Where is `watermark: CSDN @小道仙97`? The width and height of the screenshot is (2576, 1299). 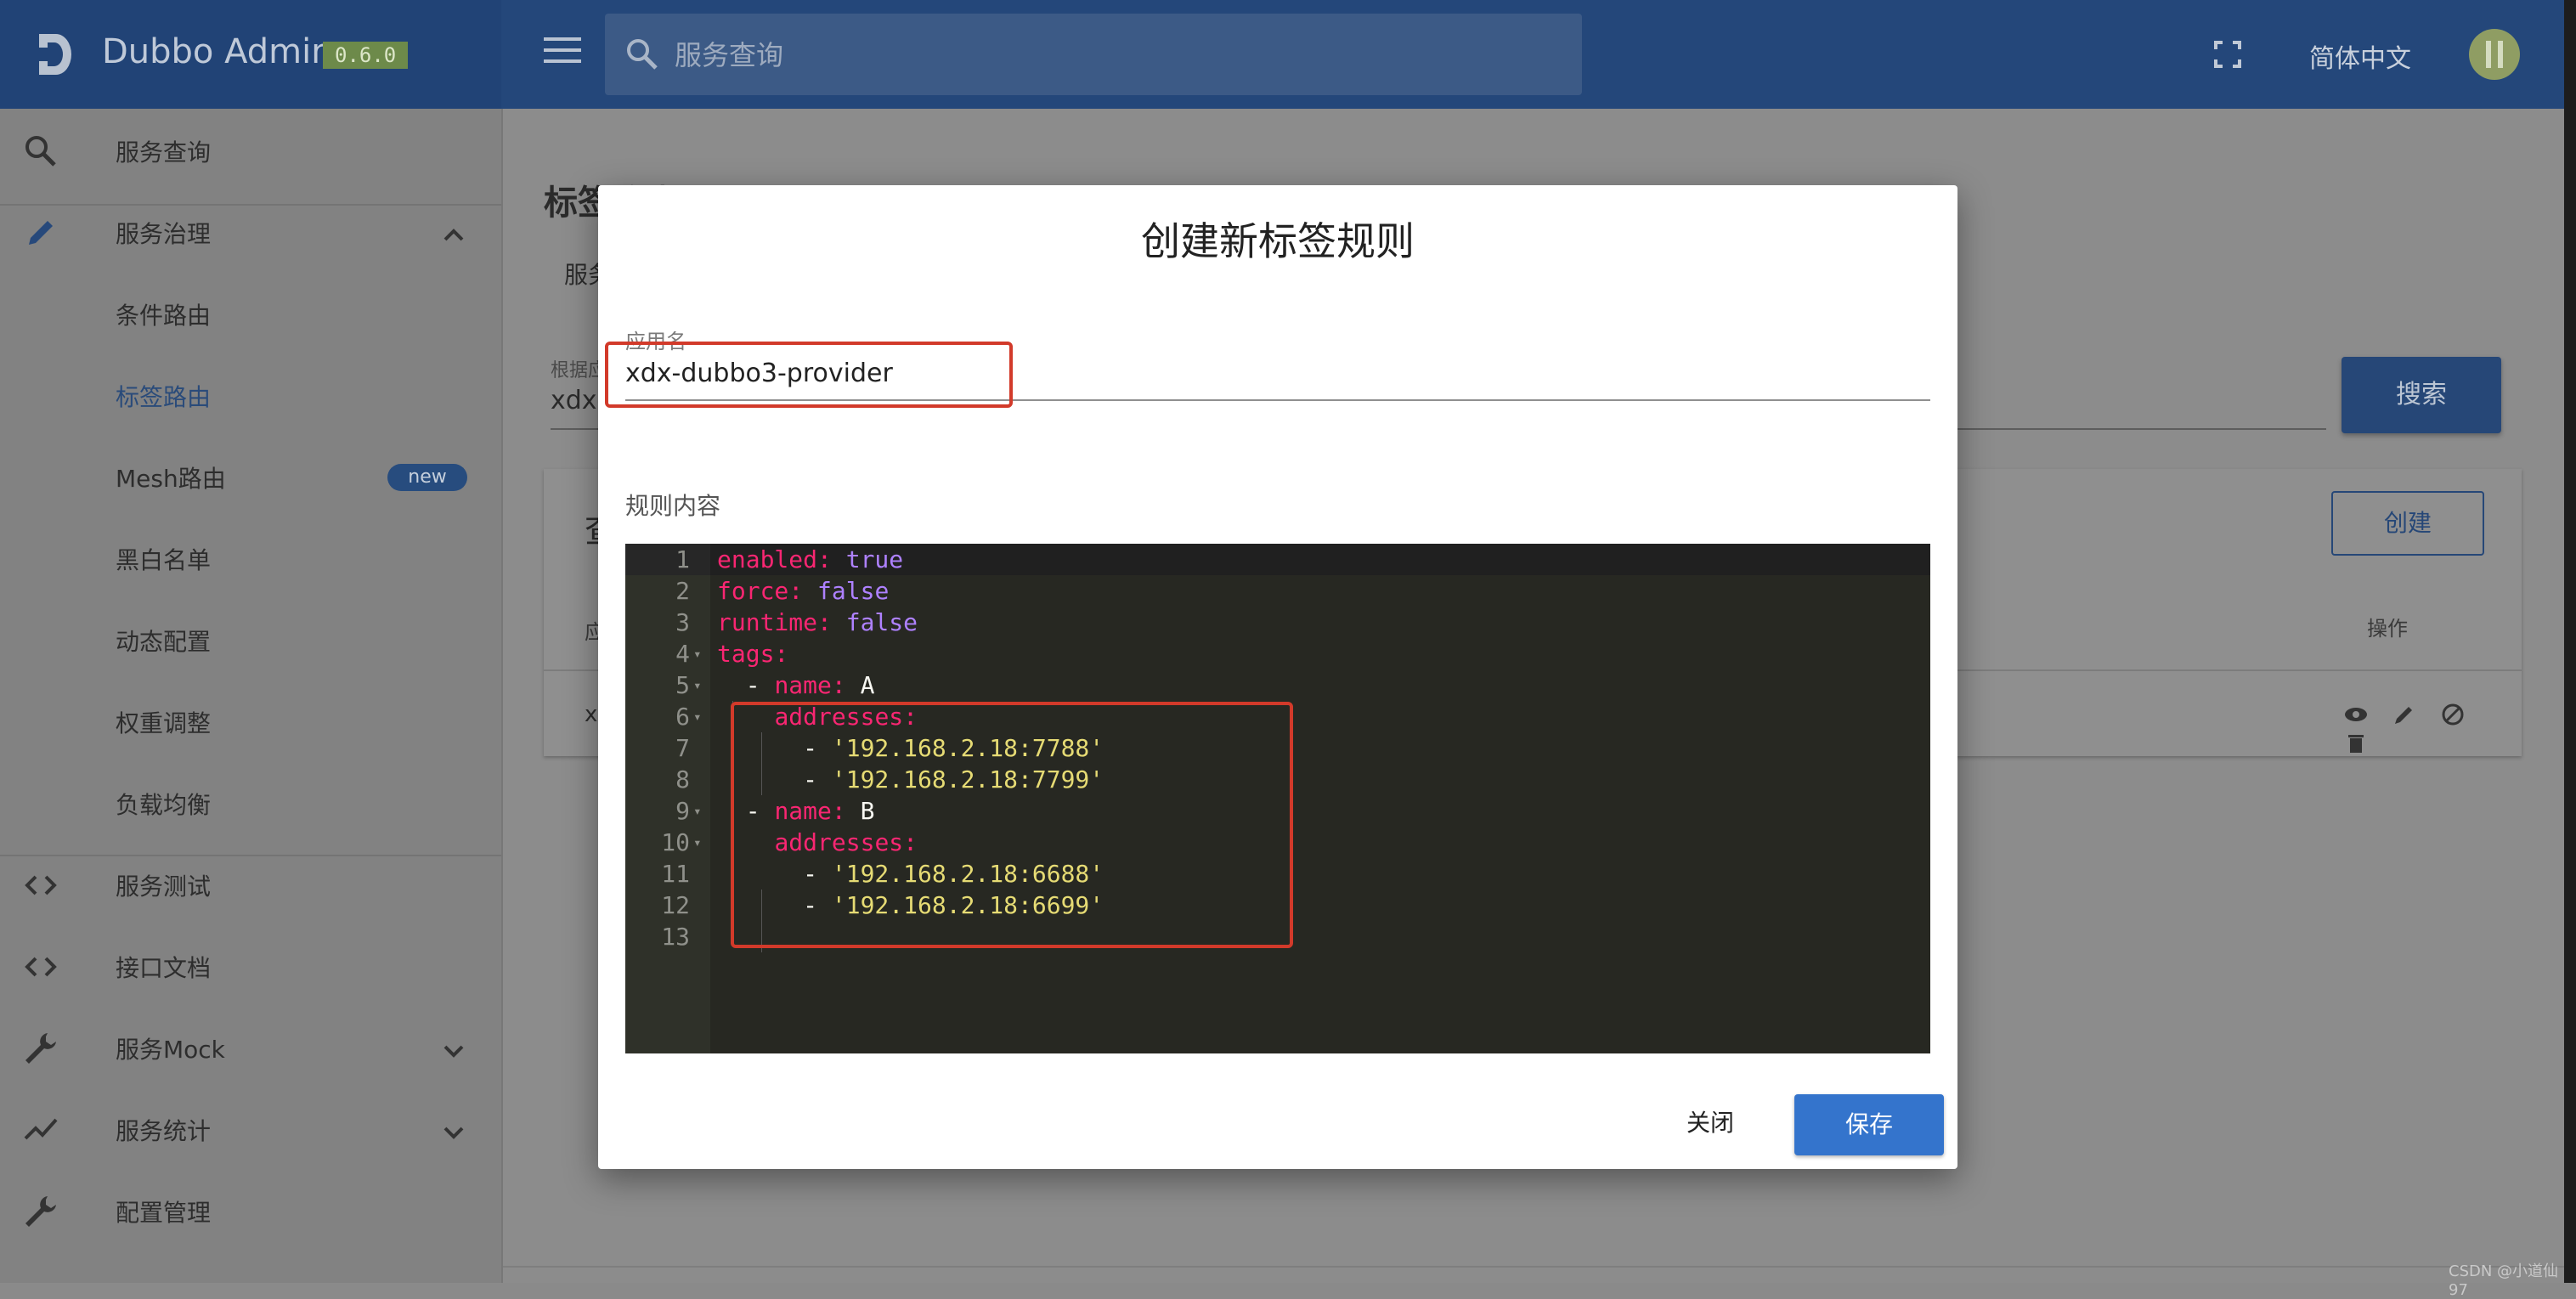
watermark: CSDN @小道仙97 is located at coordinates (2504, 1281).